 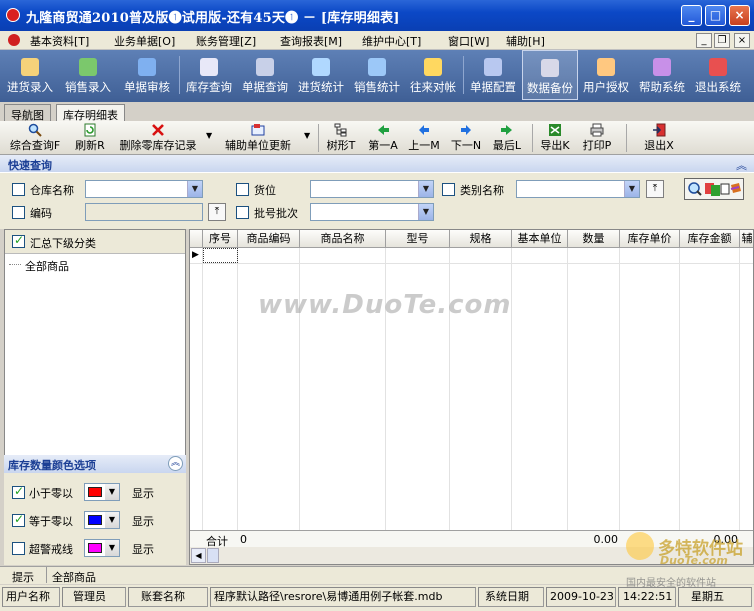 I want to click on menu-help: 辅助[H], so click(x=525, y=41).